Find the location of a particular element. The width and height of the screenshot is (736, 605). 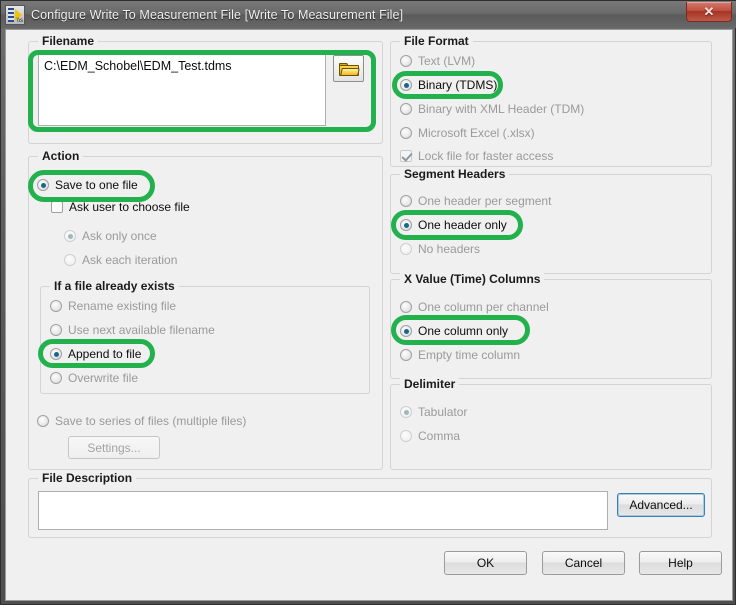

delimiter-group: Delimiter is located at coordinates (551, 423).